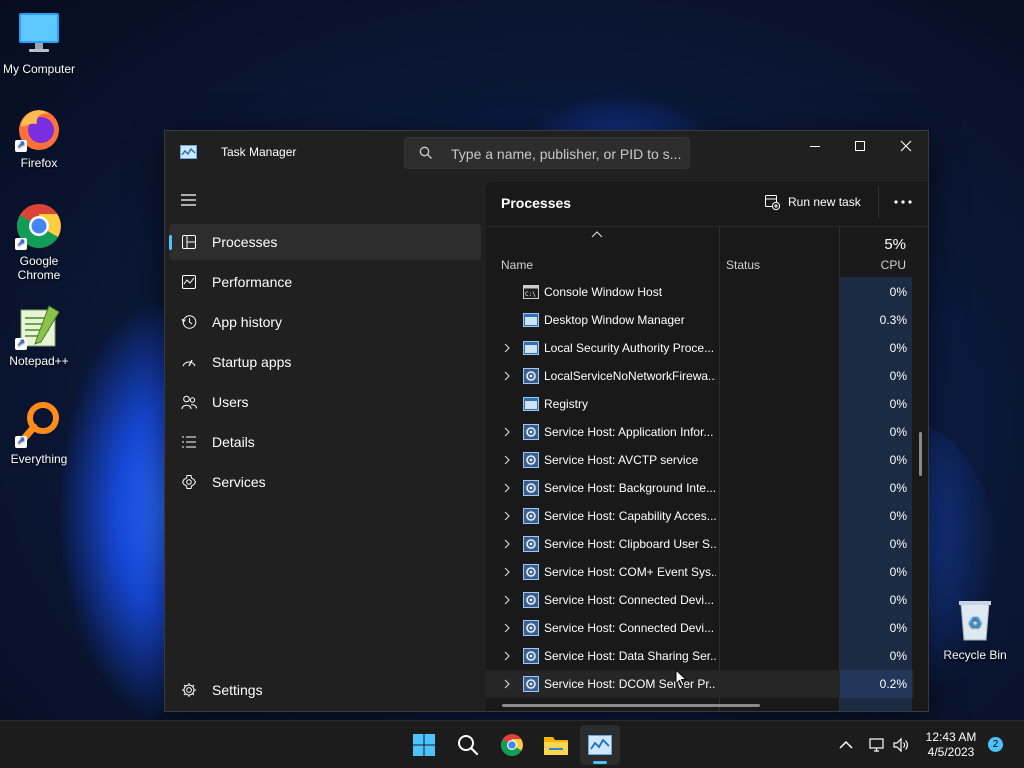  What do you see at coordinates (39, 433) in the screenshot?
I see `desktop-icon-everything: ↗ Everything` at bounding box center [39, 433].